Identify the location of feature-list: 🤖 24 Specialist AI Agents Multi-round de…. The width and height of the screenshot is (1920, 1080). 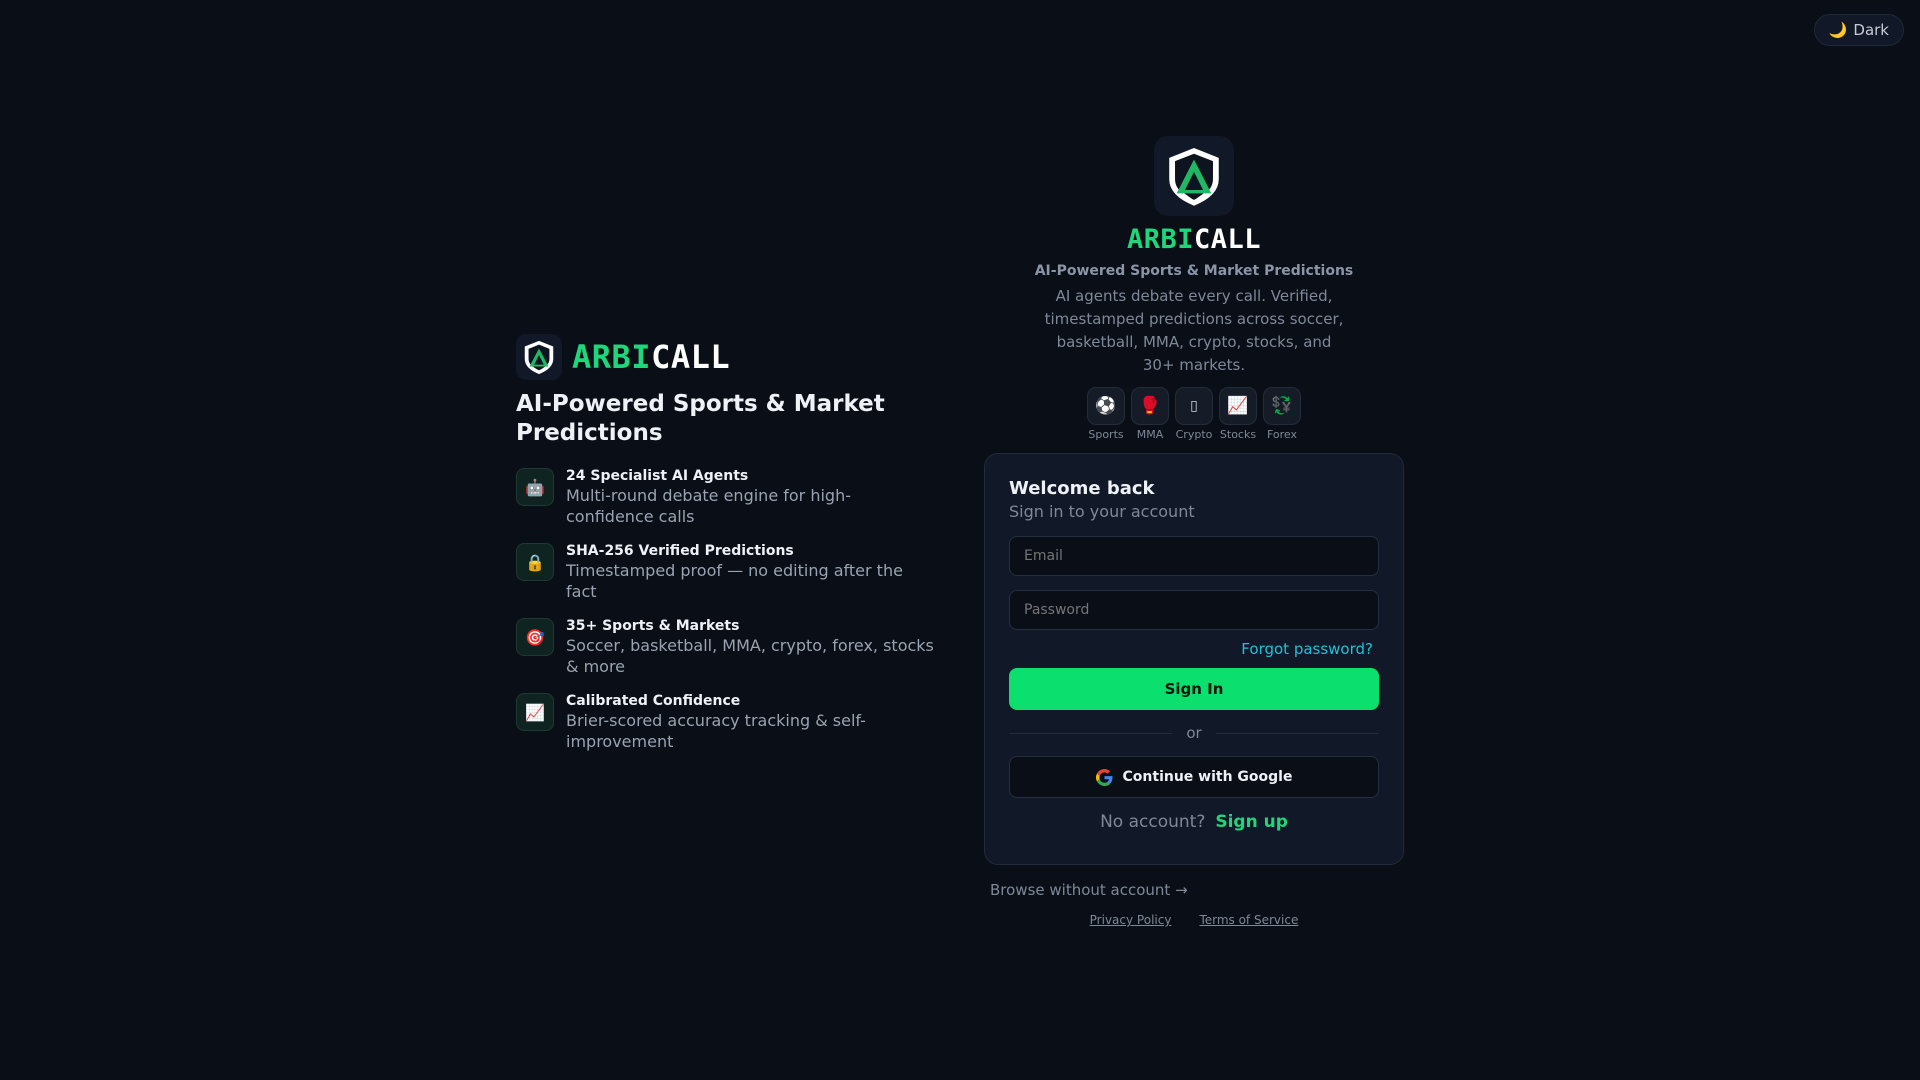
(726, 610).